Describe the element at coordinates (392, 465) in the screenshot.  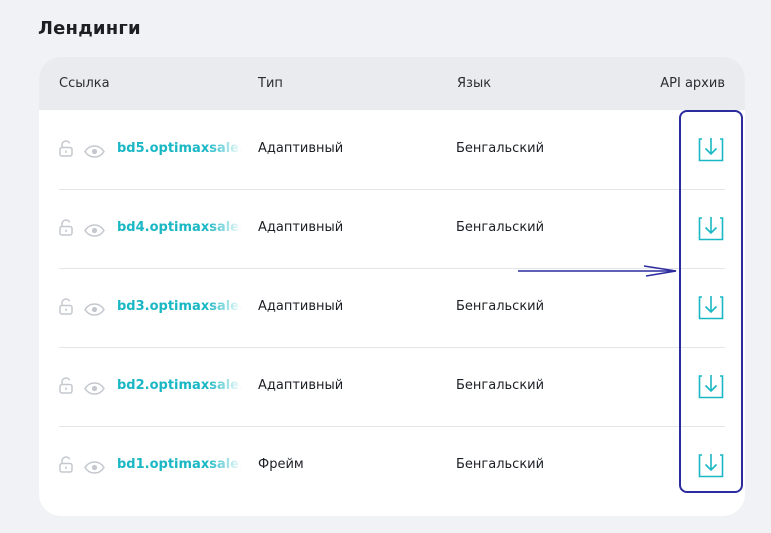
I see `table-row: bd1.optimaxsale.com Фрейм Бенгальский` at that location.